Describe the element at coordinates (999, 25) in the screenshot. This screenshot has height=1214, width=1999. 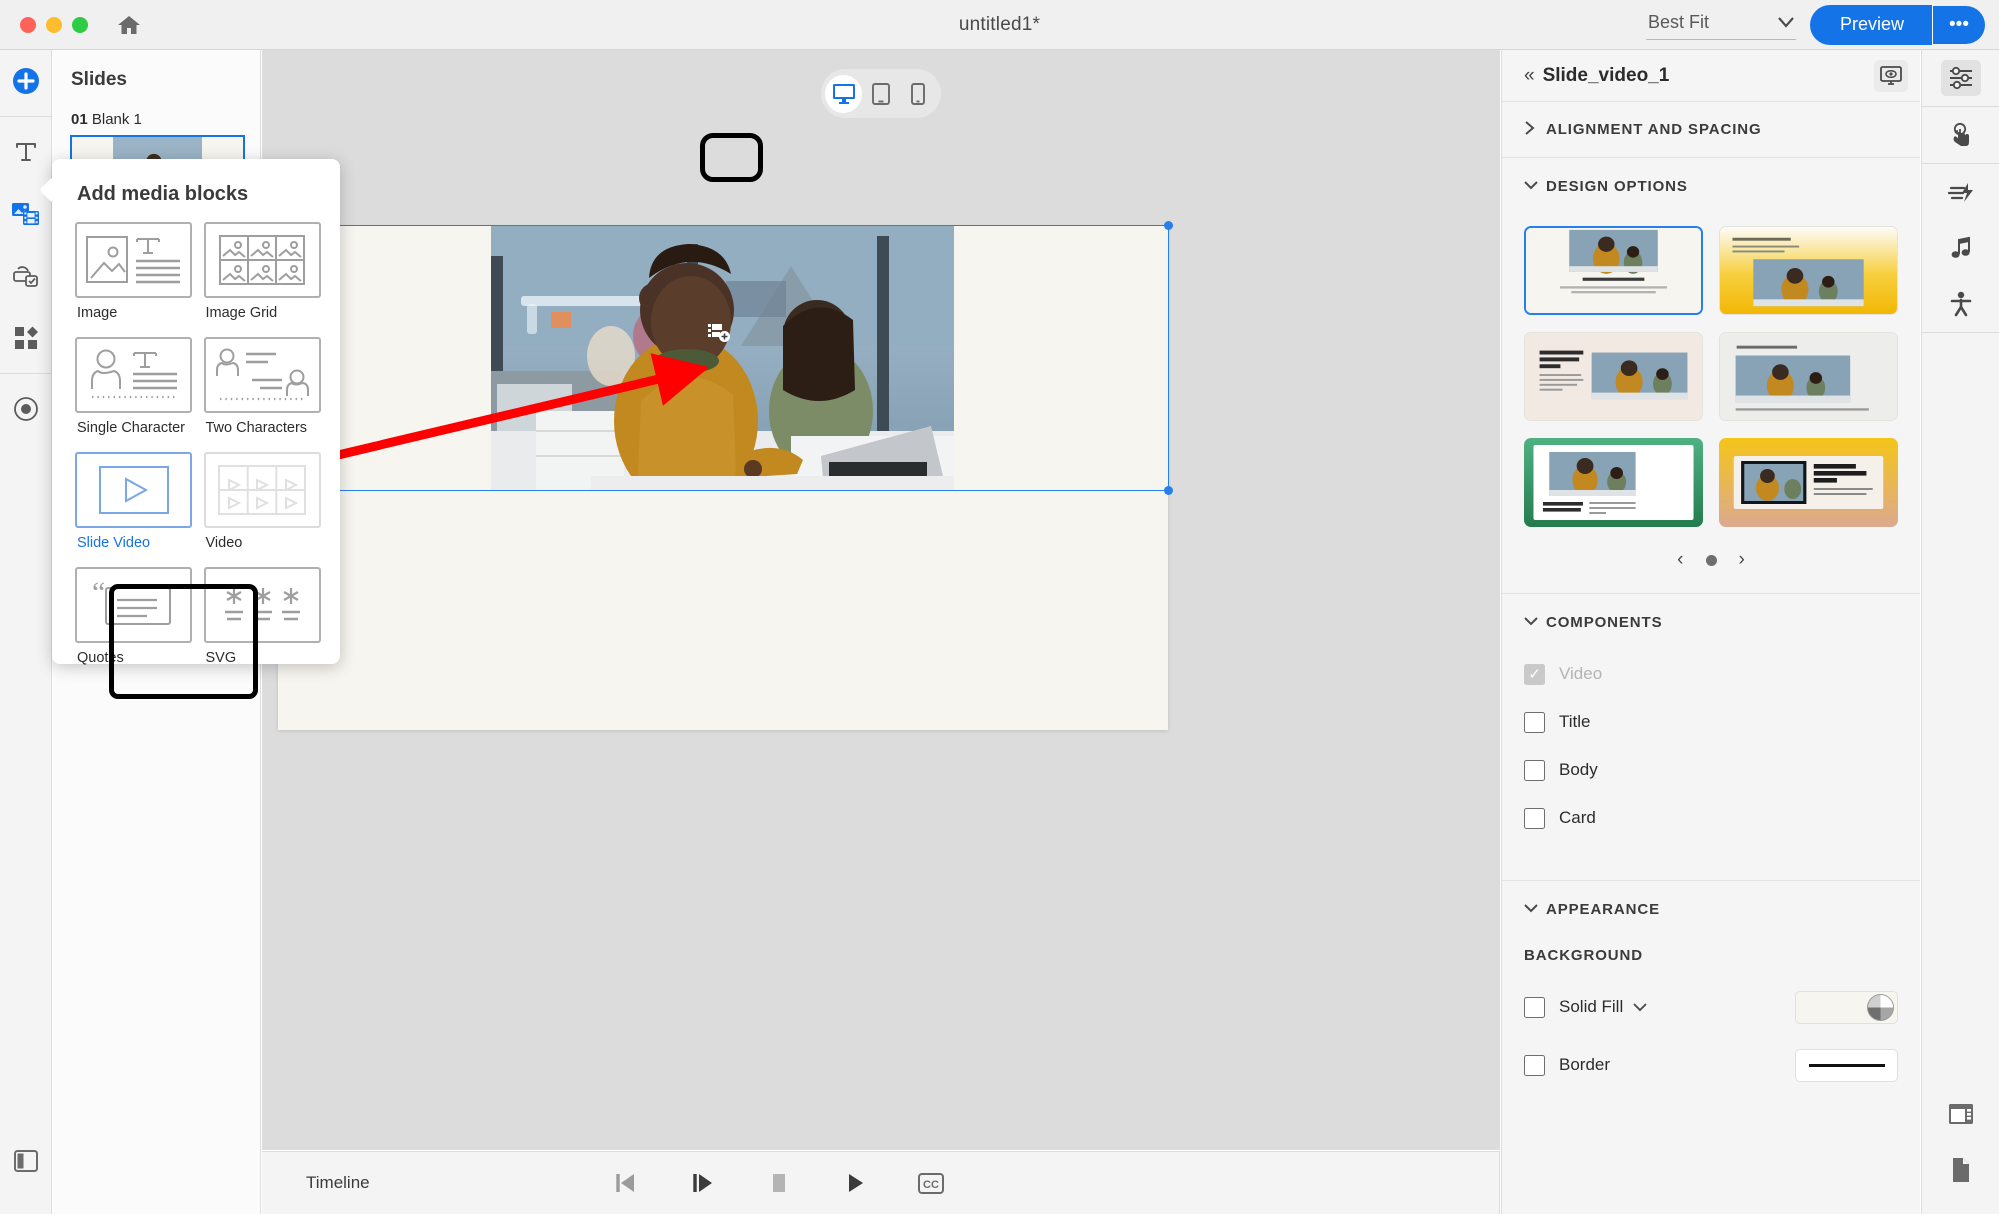
I see `title-bar: untitled1* Best Fit Preview •••` at that location.